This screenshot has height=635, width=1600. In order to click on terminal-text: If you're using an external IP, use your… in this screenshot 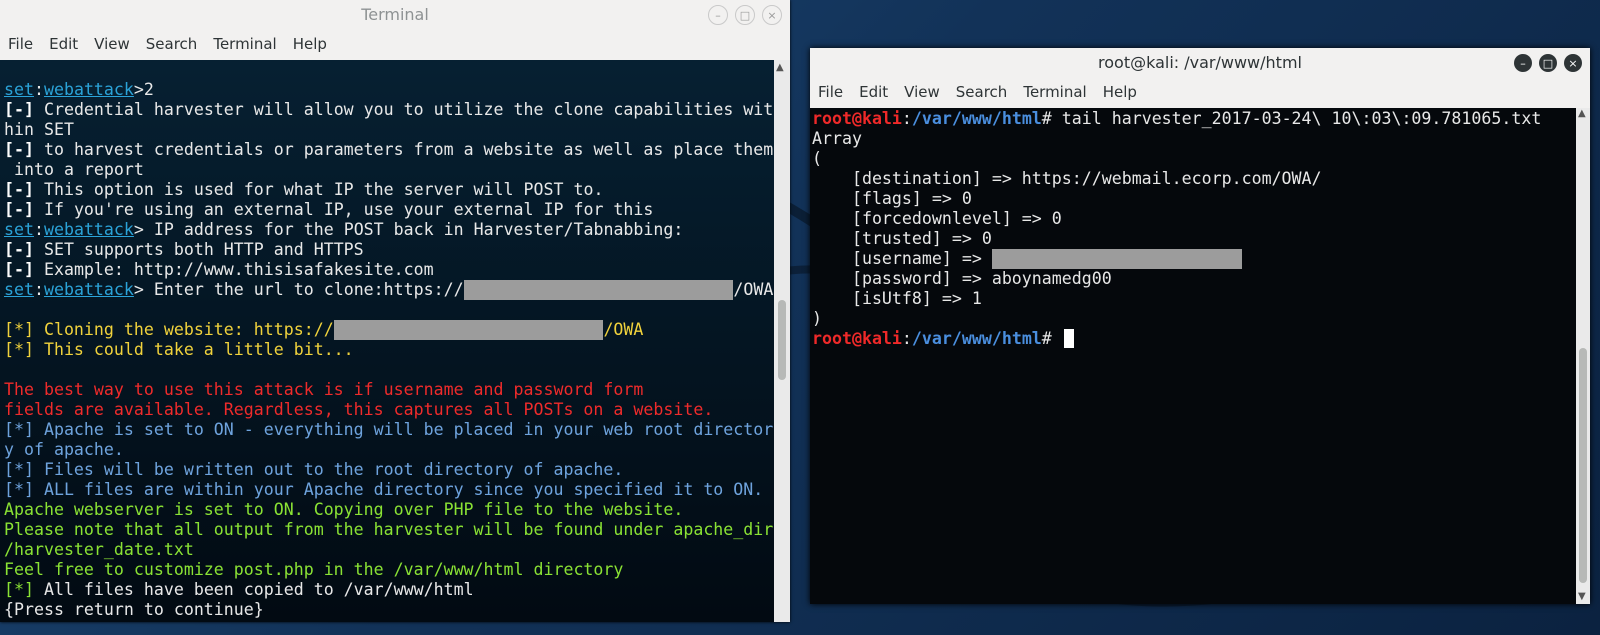, I will do `click(343, 209)`.